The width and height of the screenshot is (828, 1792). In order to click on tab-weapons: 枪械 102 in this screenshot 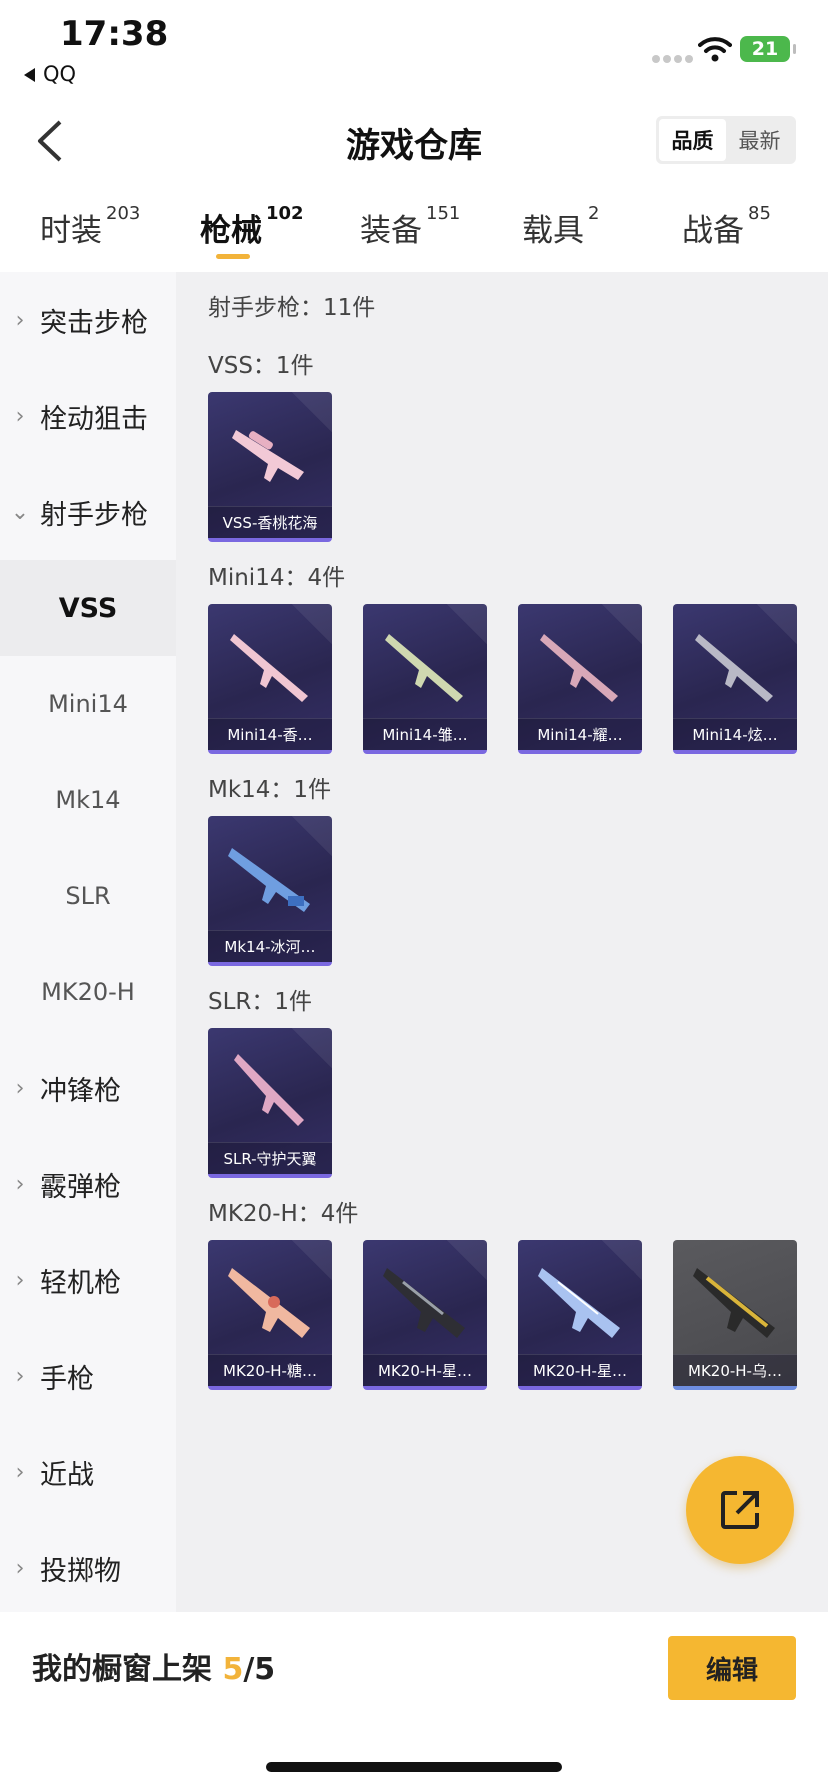, I will do `click(252, 226)`.